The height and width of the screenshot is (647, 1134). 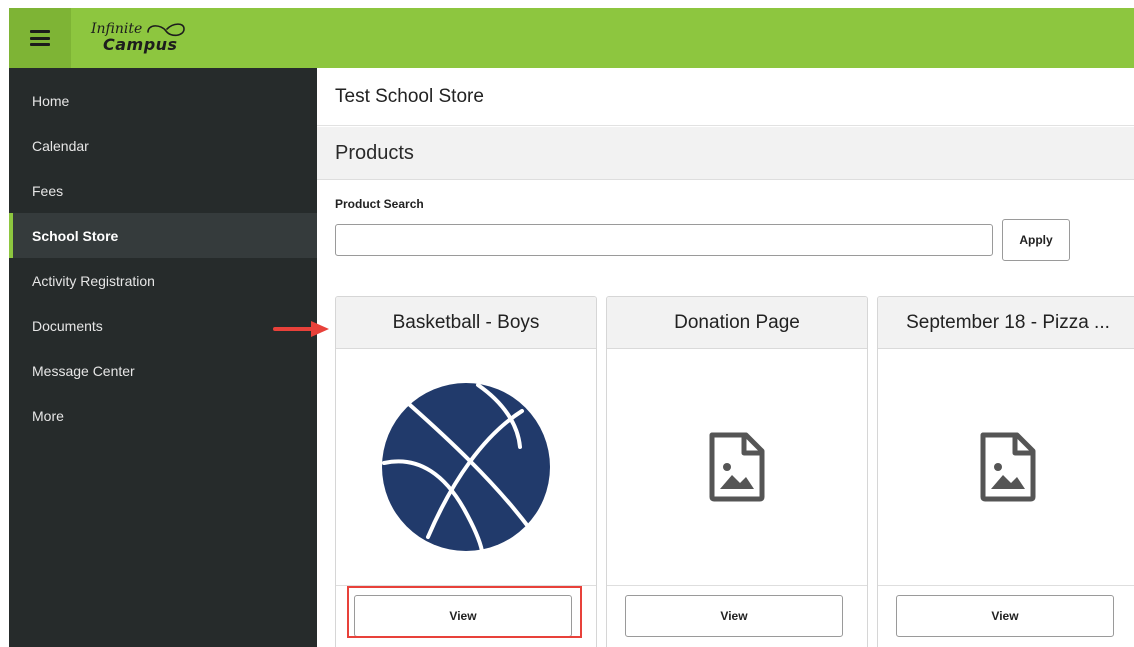 What do you see at coordinates (163, 100) in the screenshot?
I see `sidebar-item-home: Home` at bounding box center [163, 100].